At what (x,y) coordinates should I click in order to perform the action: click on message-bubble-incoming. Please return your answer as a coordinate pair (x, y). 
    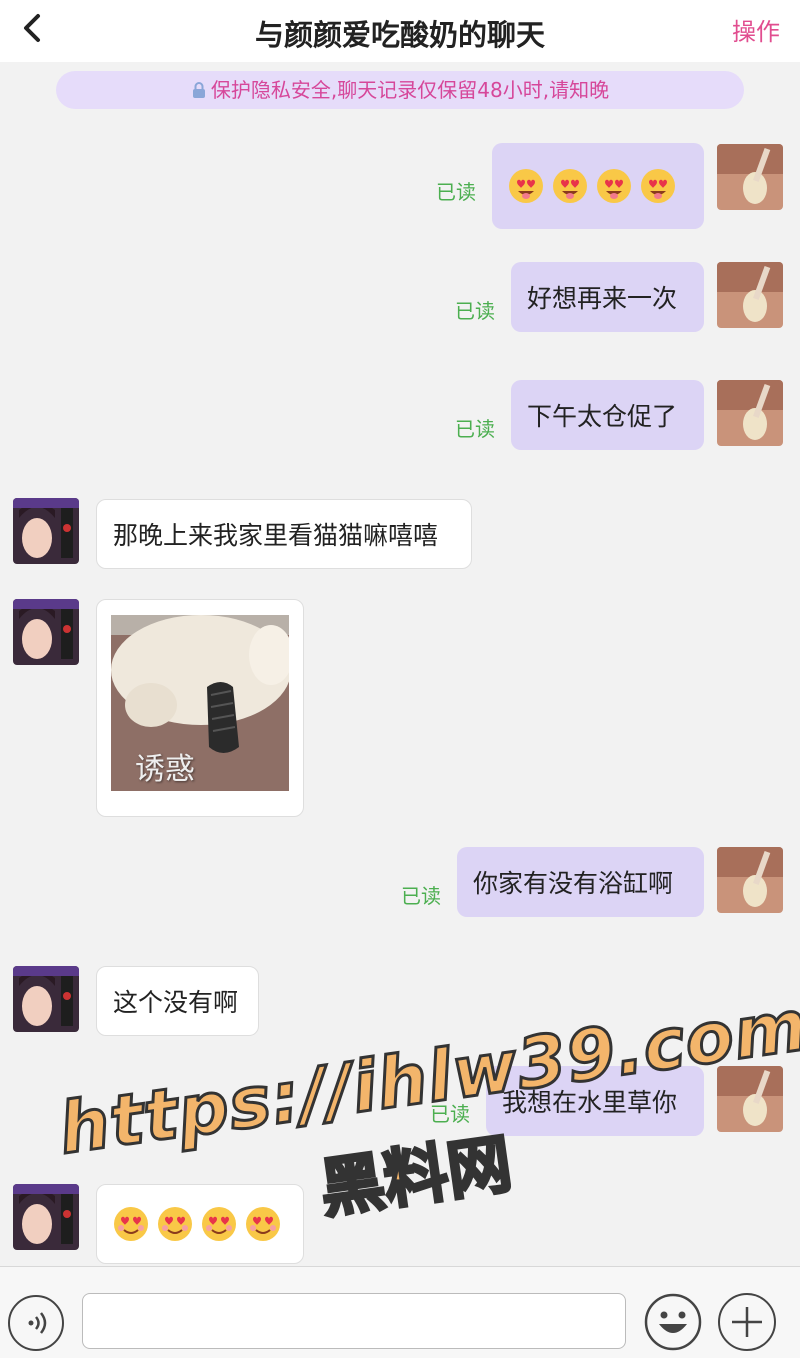
    Looking at the image, I should click on (200, 1224).